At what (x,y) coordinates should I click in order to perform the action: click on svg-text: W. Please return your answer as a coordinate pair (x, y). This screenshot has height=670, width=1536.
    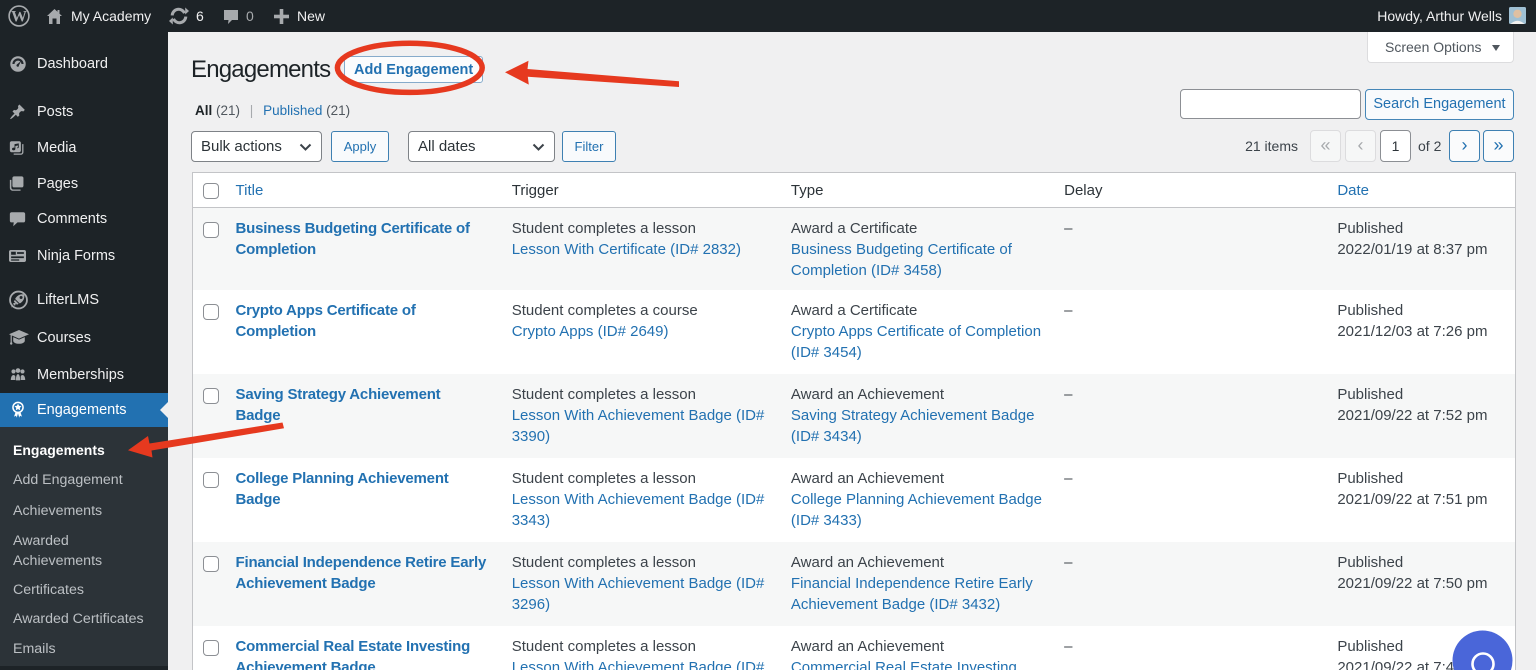
    Looking at the image, I should click on (19, 17).